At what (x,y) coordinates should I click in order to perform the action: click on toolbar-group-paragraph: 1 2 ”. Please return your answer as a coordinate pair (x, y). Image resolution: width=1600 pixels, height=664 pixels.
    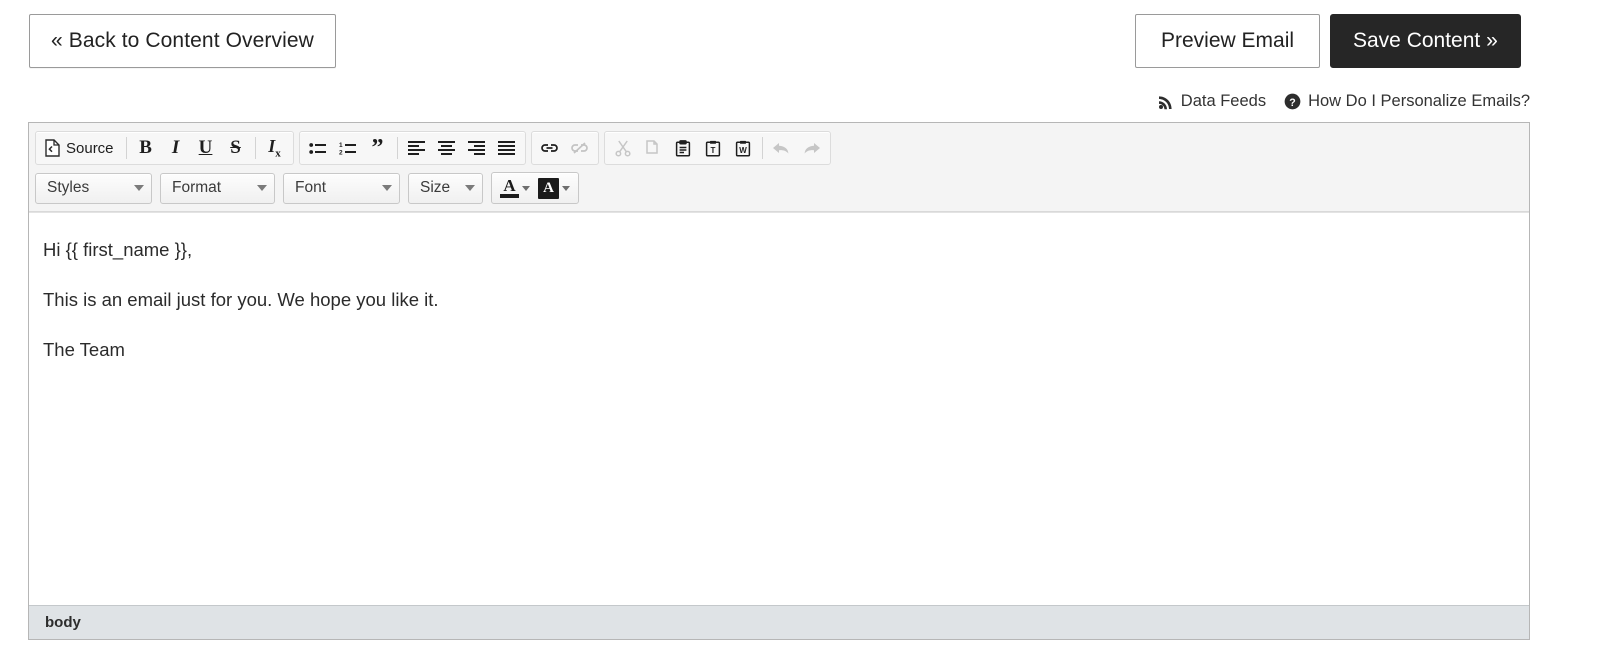
    Looking at the image, I should click on (412, 148).